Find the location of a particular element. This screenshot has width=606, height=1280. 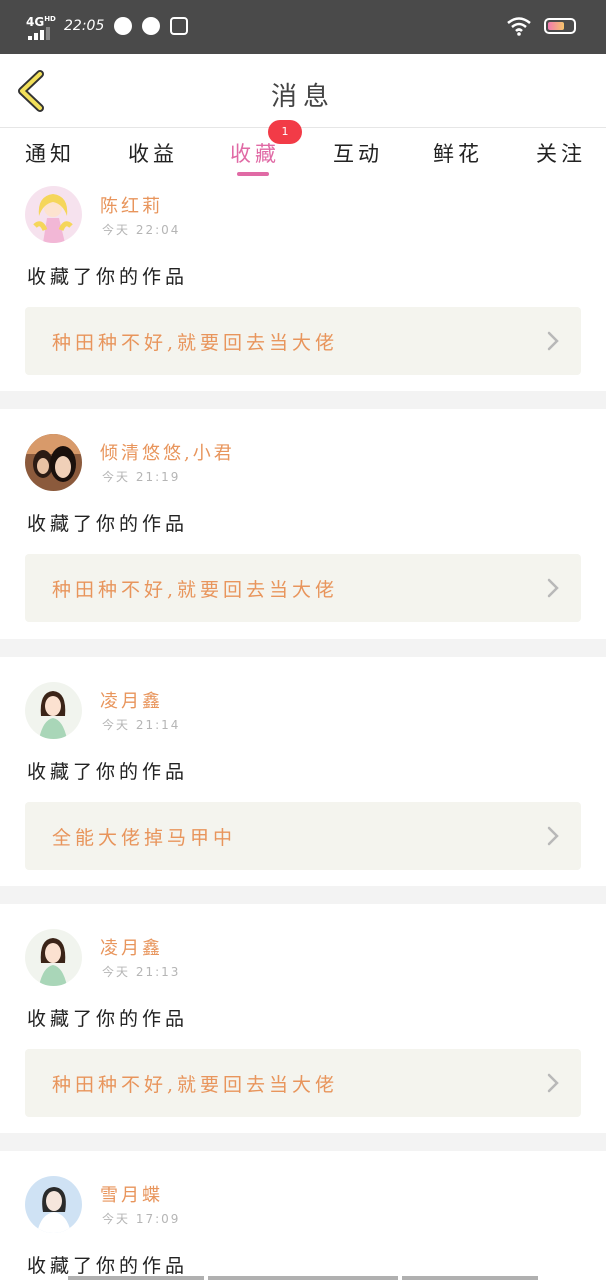

browser-icon is located at coordinates (123, 26).